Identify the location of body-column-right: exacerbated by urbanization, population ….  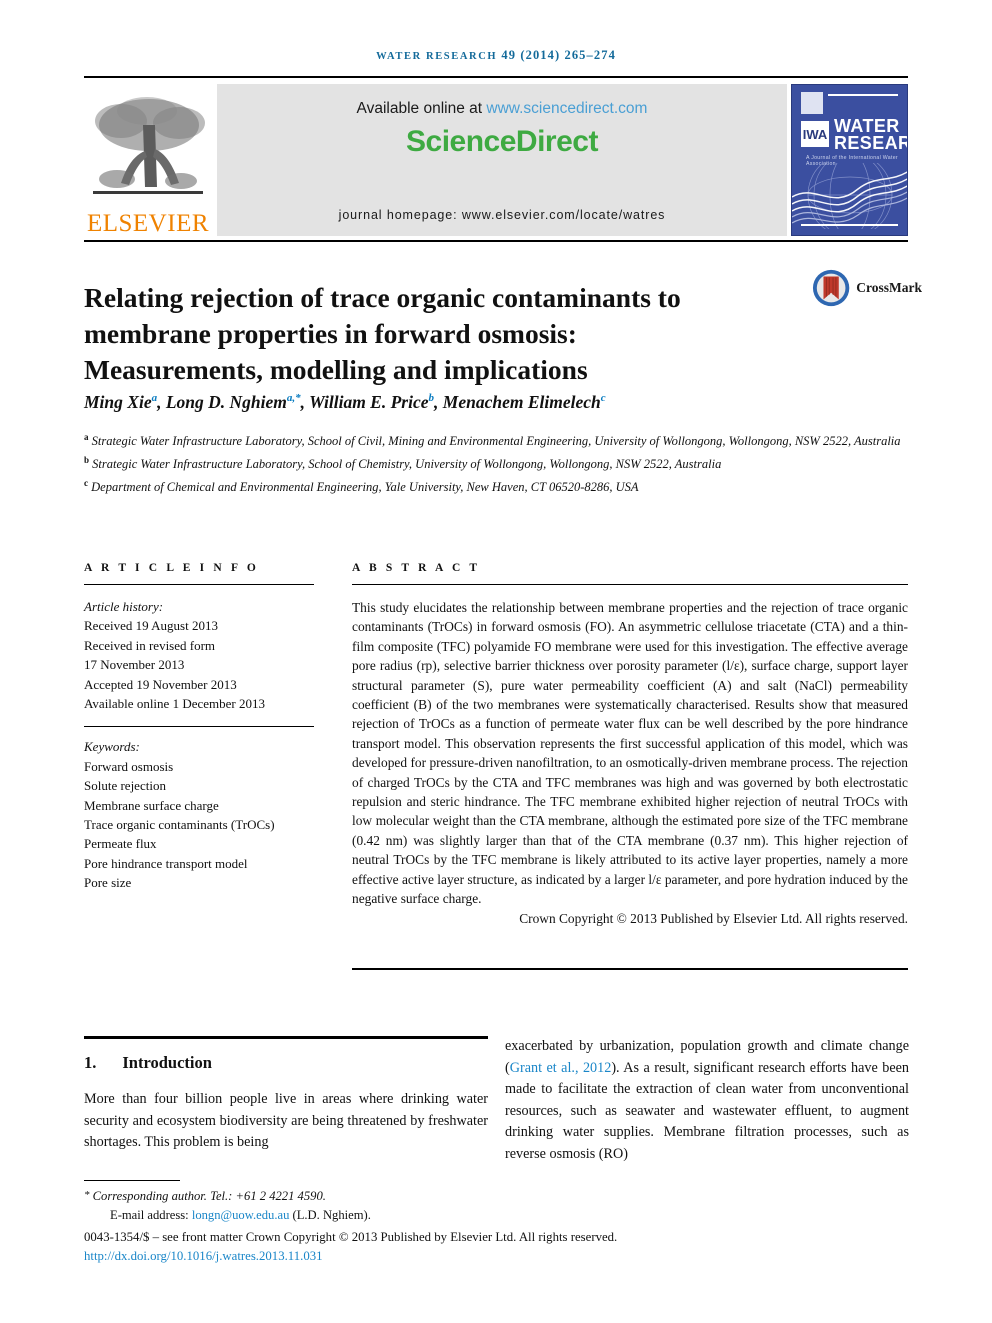
(707, 1100).